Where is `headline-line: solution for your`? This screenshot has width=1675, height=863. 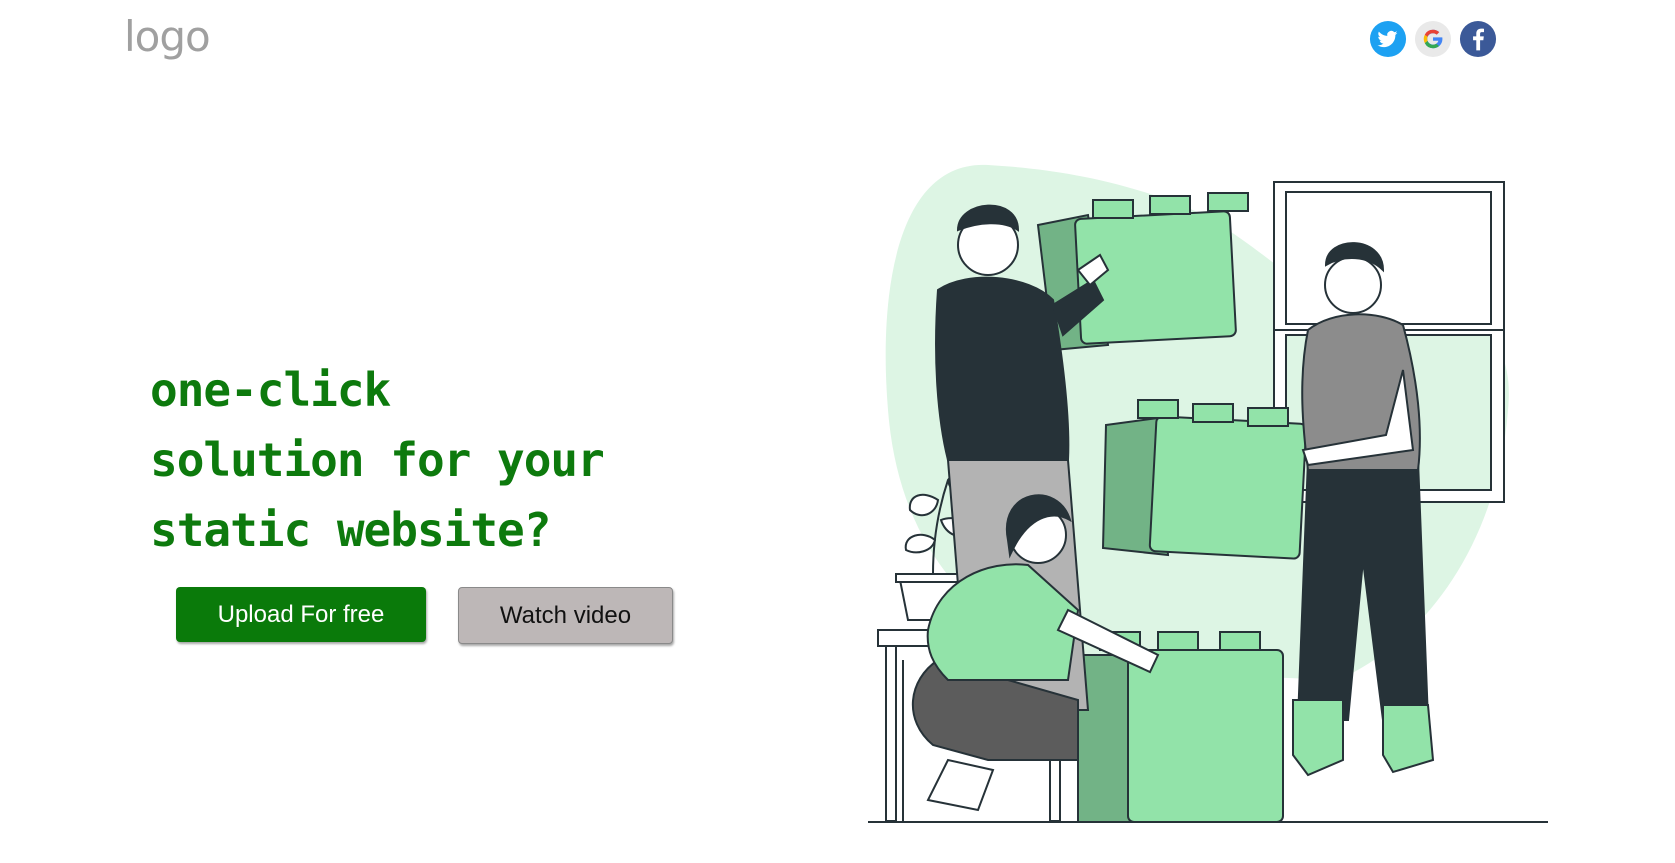
headline-line: solution for your is located at coordinates (377, 460).